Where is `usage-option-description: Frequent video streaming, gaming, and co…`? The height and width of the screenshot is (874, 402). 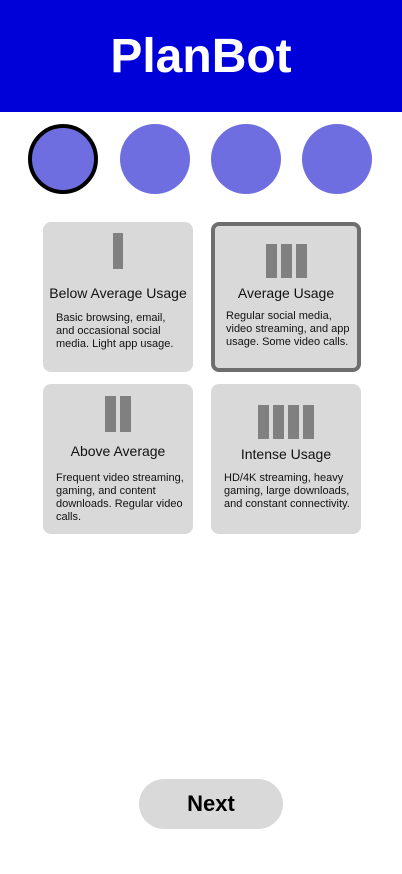 usage-option-description: Frequent video streaming, gaming, and co… is located at coordinates (120, 497).